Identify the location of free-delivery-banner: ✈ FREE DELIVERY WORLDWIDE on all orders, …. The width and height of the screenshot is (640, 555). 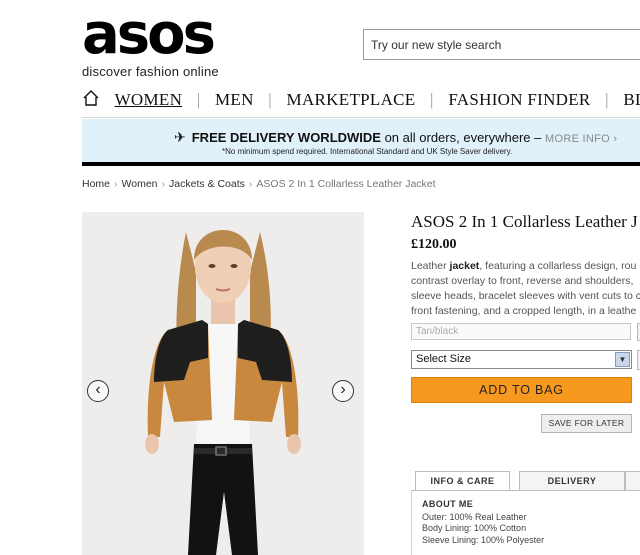
(361, 140).